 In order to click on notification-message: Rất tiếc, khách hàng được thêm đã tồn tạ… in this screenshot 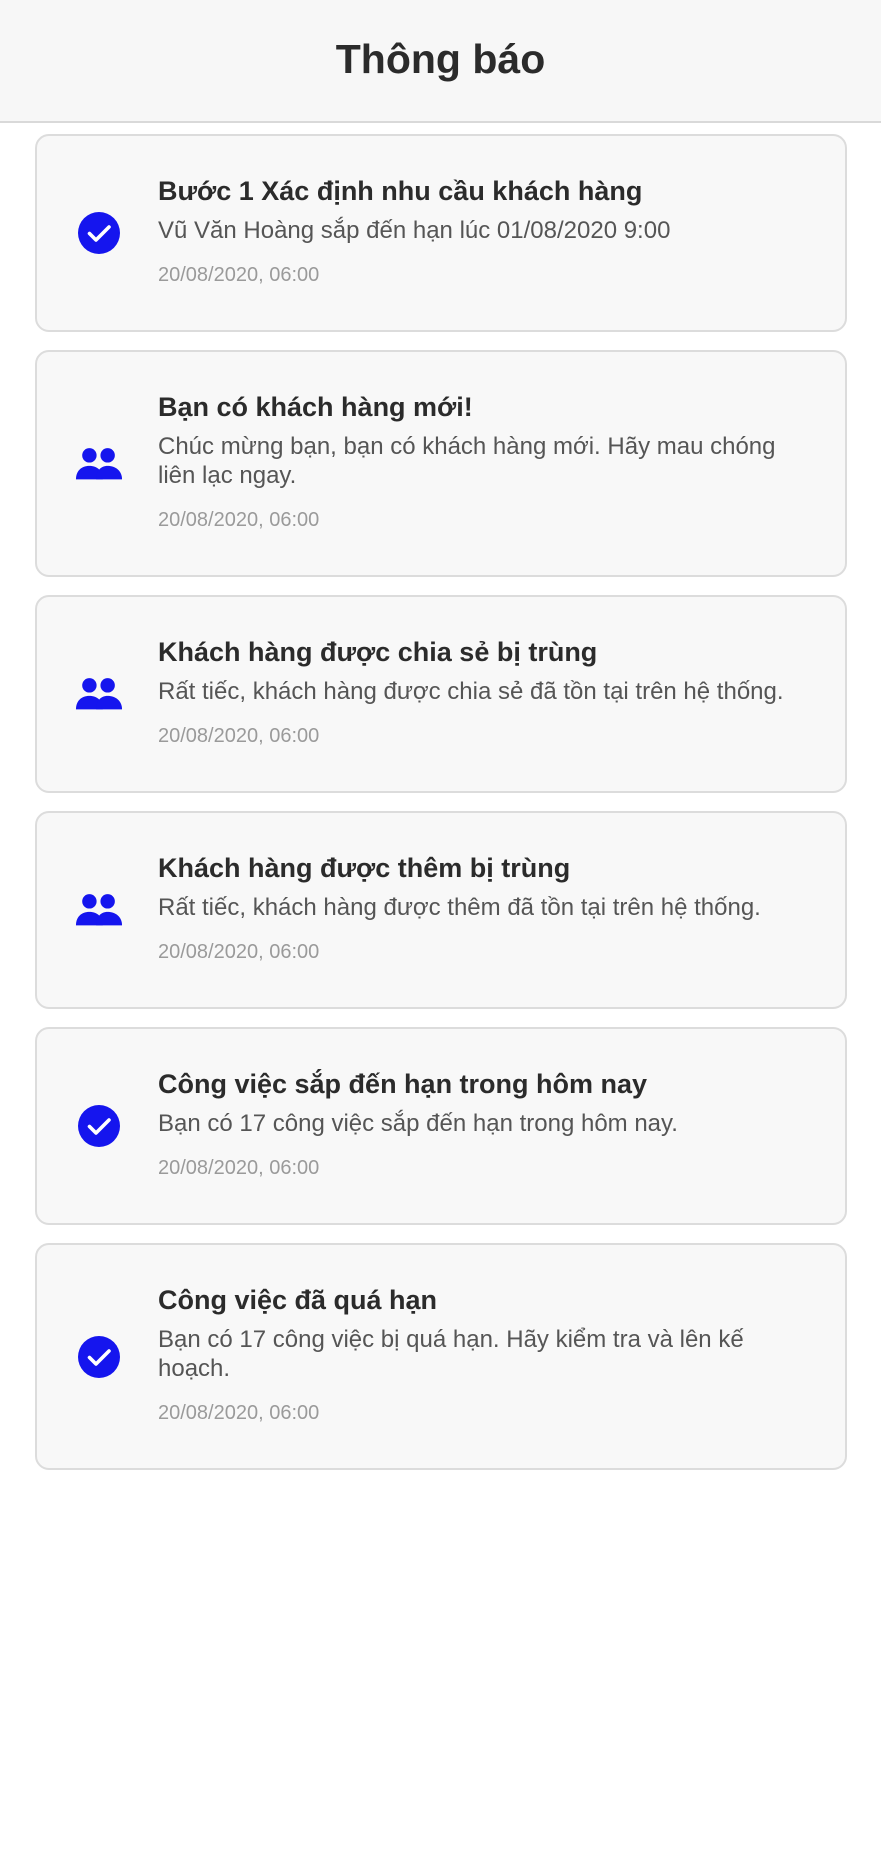, I will do `click(459, 907)`.